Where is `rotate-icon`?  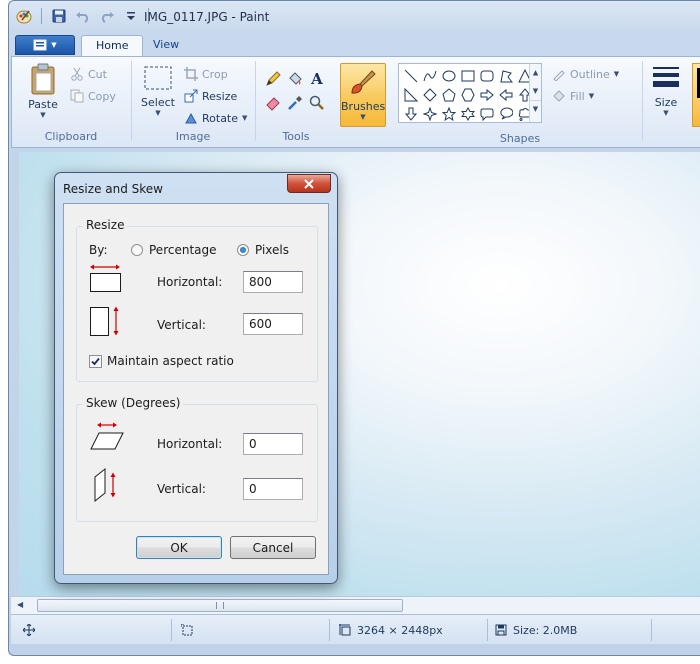 rotate-icon is located at coordinates (191, 118).